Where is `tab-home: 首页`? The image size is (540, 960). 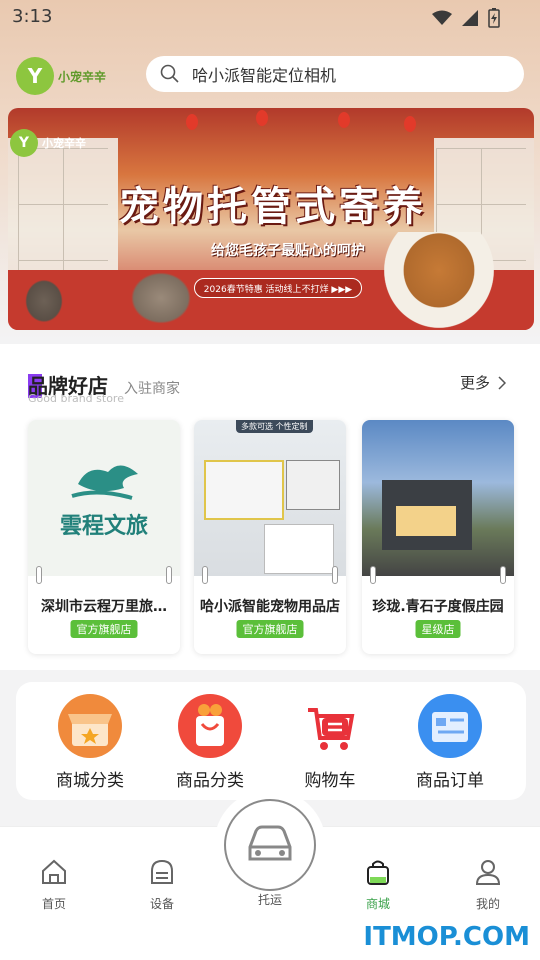 tab-home: 首页 is located at coordinates (54, 884).